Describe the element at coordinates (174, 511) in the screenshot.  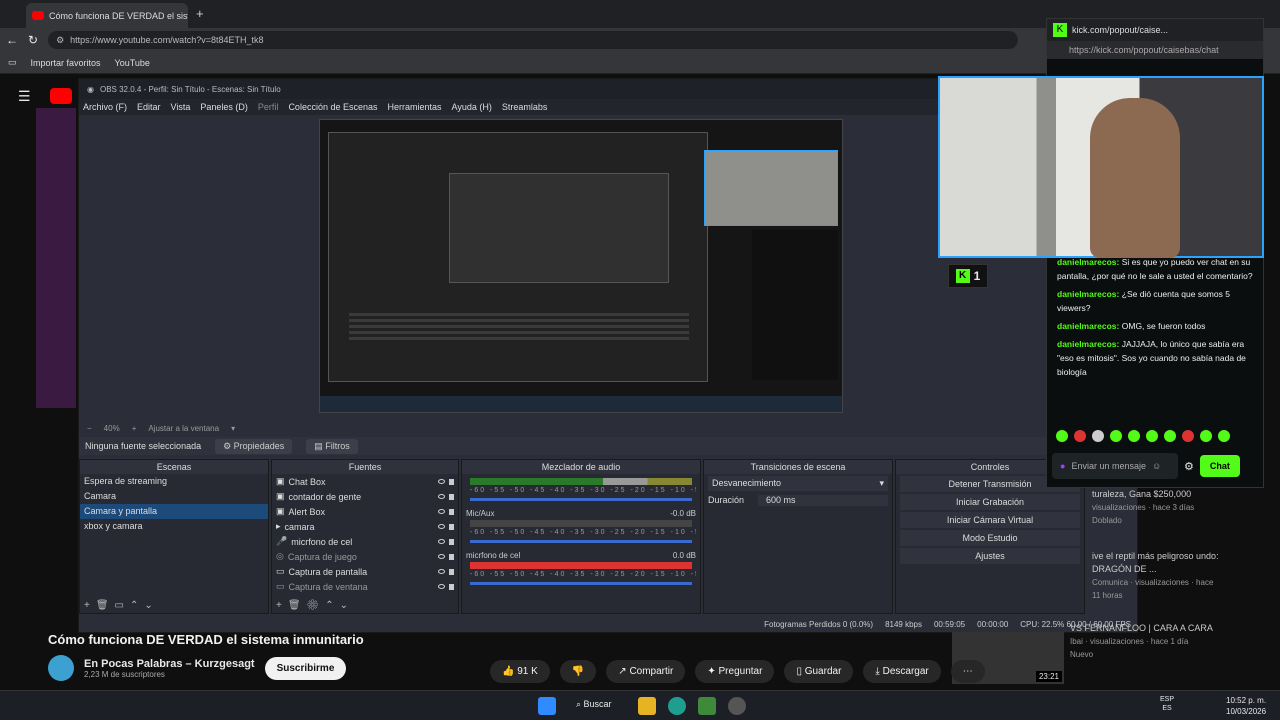
I see `scene-item-selected: Camara y pantalla` at that location.